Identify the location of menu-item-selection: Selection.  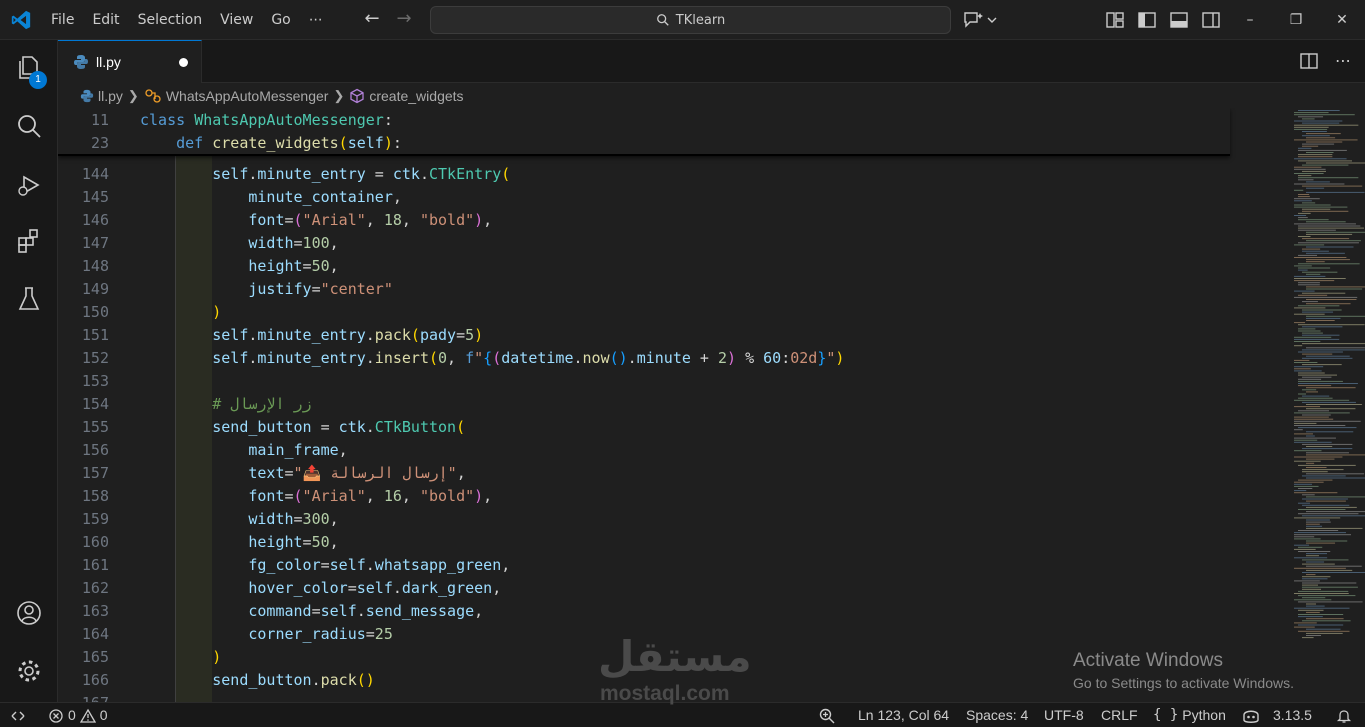
(170, 20).